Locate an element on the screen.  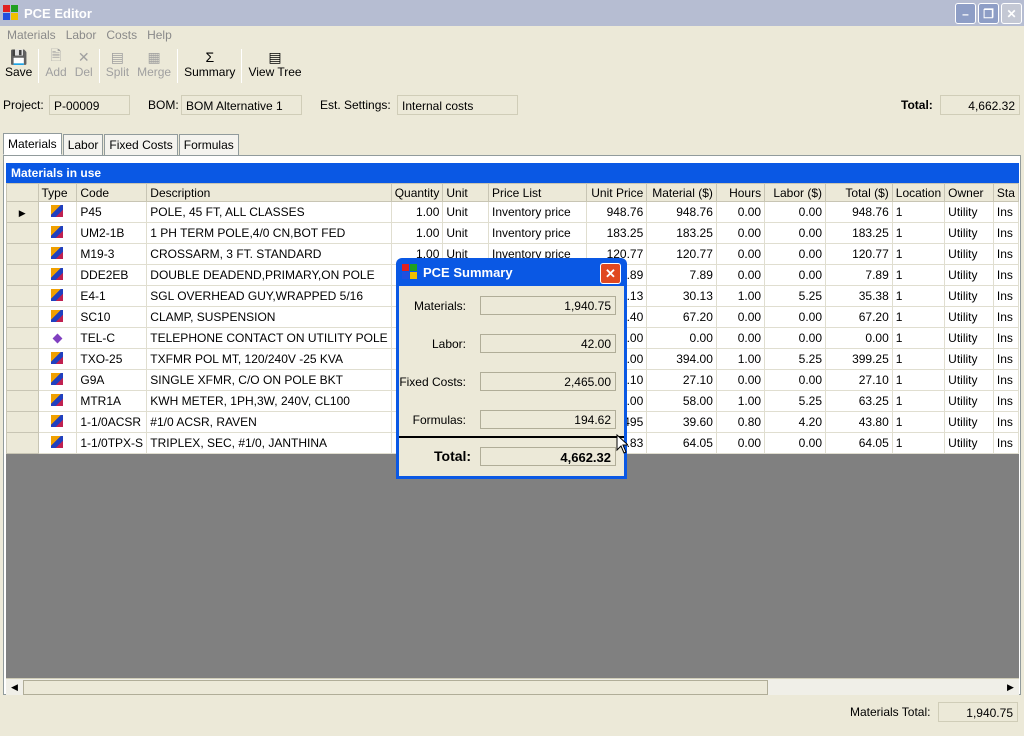
cell-code: TEL-C is located at coordinates (112, 338).